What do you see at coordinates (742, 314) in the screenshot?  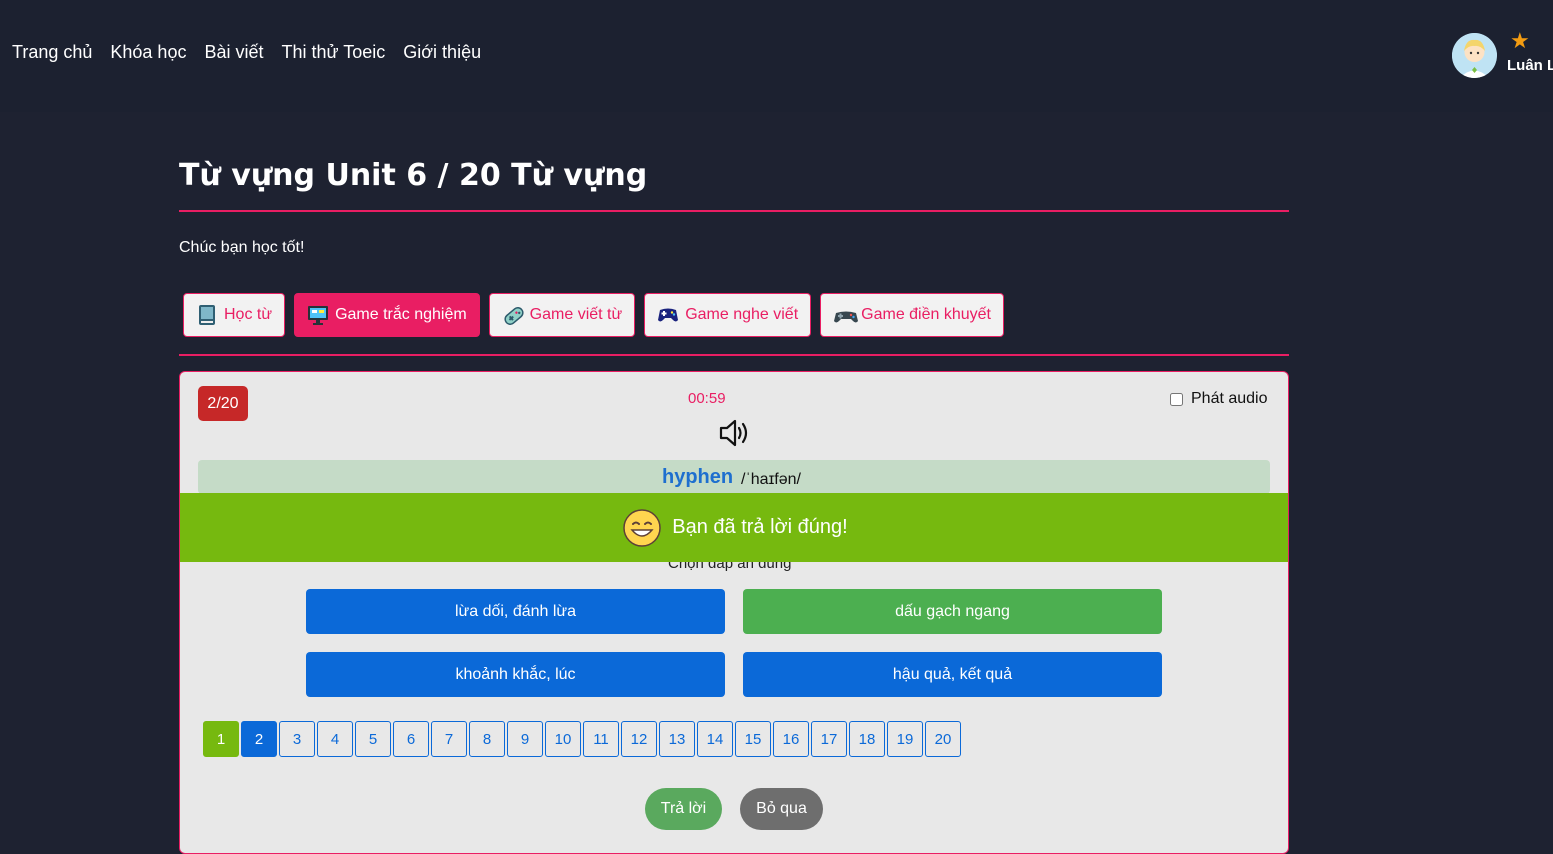 I see `tab-label: Game nghe viết` at bounding box center [742, 314].